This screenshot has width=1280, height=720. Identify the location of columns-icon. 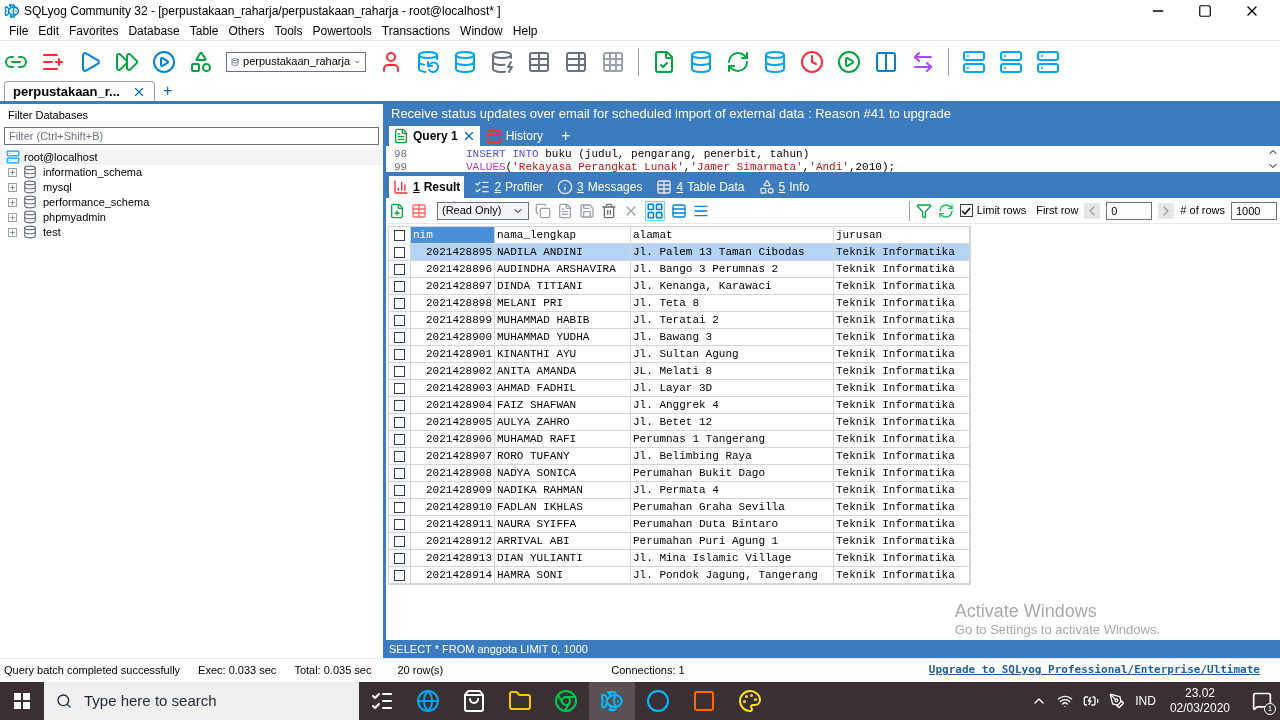
(886, 61).